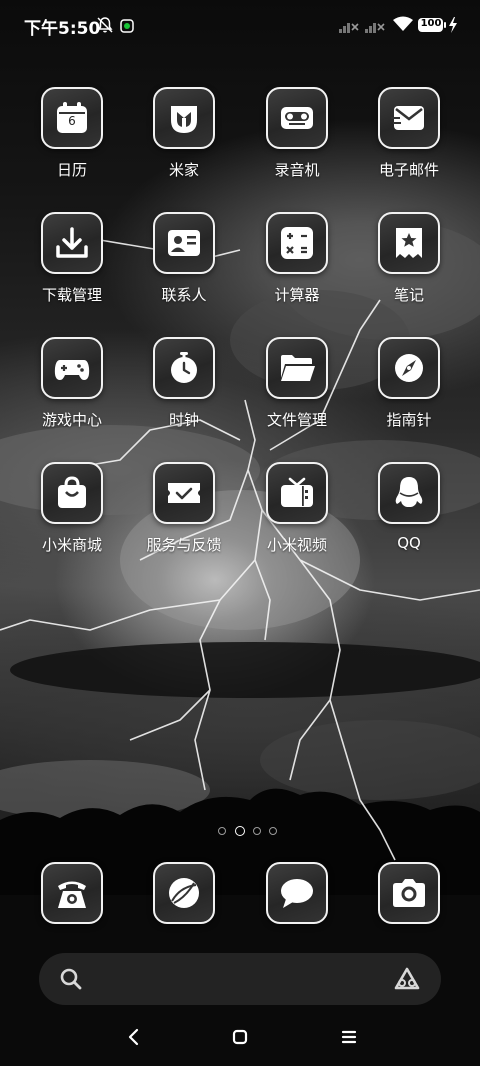 Image resolution: width=480 pixels, height=1066 pixels. I want to click on app-label: 计算器, so click(297, 295).